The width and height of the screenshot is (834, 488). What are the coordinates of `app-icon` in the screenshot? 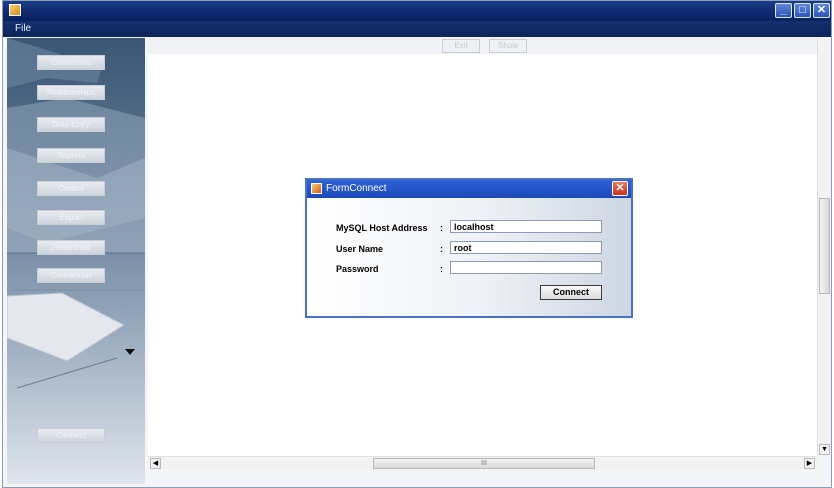 It's located at (15, 10).